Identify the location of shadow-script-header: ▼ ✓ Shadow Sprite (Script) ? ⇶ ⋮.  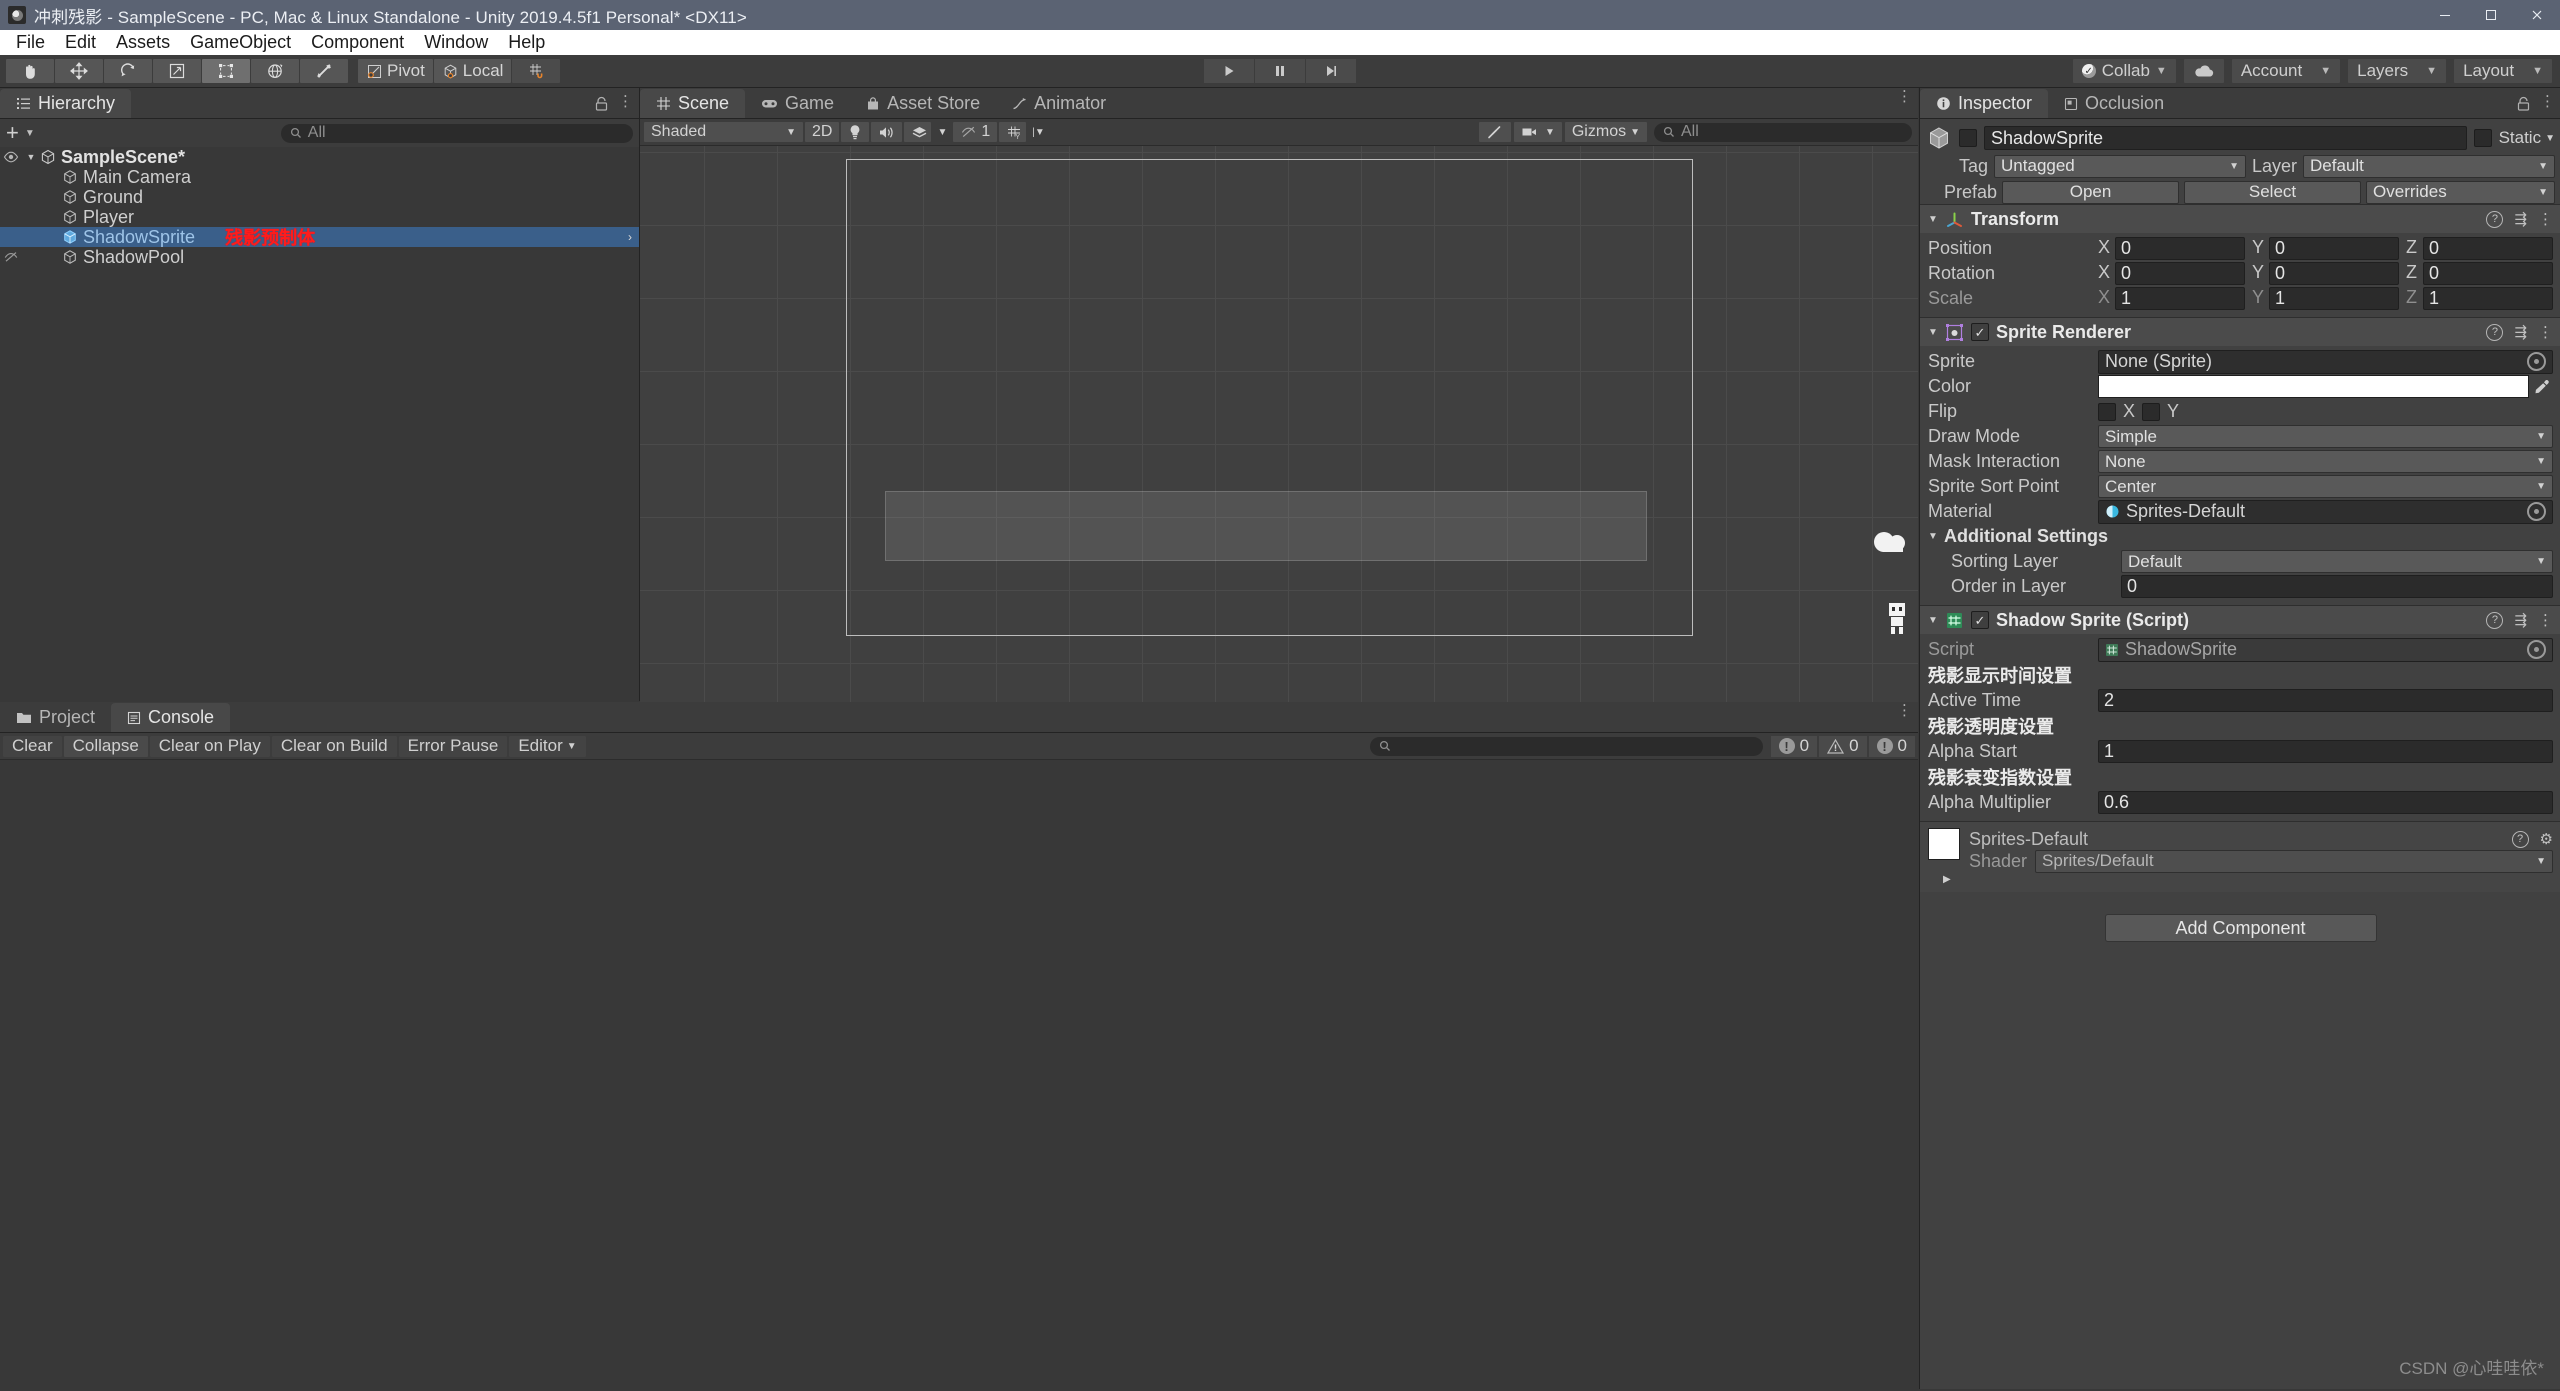
(2240, 620).